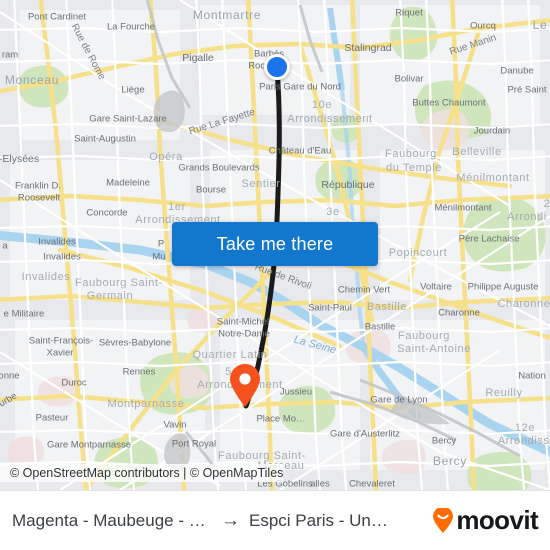 The height and width of the screenshot is (550, 550). Describe the element at coordinates (497, 520) in the screenshot. I see `moovit-wordmark: moovit` at that location.